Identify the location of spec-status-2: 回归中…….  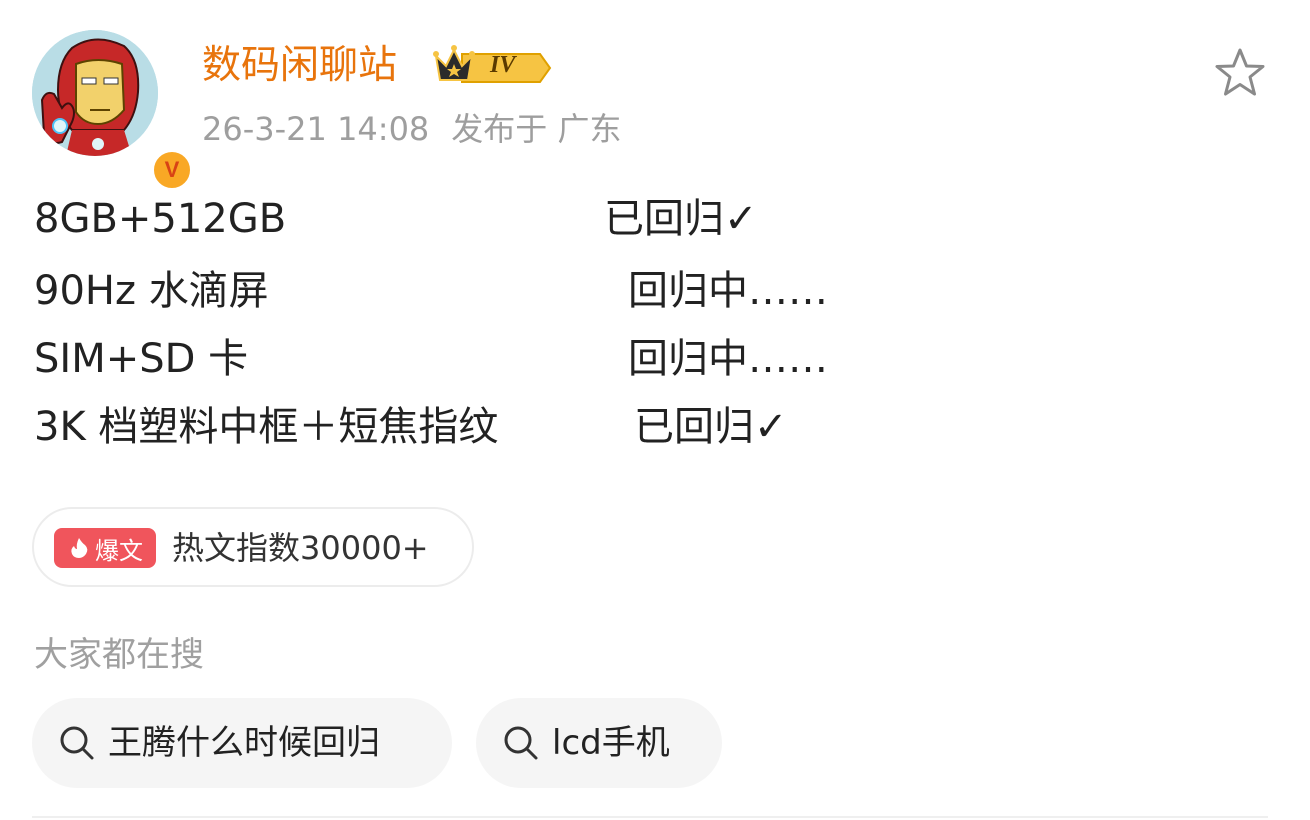
(728, 291).